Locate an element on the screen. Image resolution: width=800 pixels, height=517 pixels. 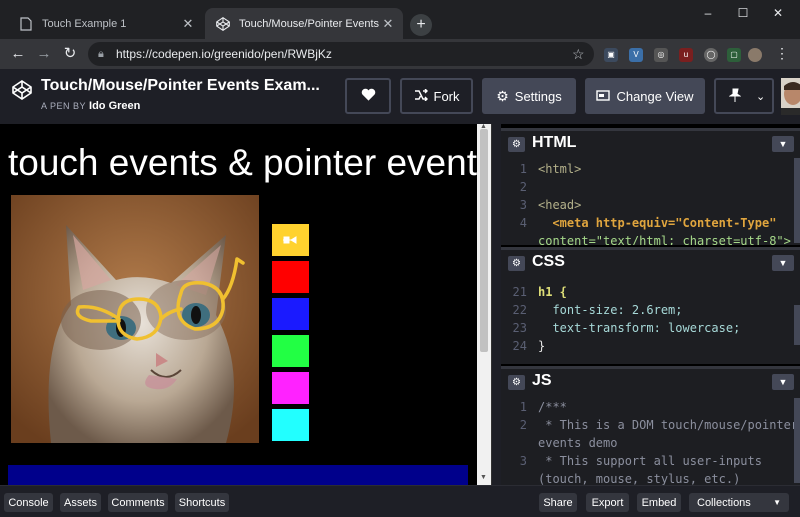
codepen-logo-icon is located at coordinates (22, 90).